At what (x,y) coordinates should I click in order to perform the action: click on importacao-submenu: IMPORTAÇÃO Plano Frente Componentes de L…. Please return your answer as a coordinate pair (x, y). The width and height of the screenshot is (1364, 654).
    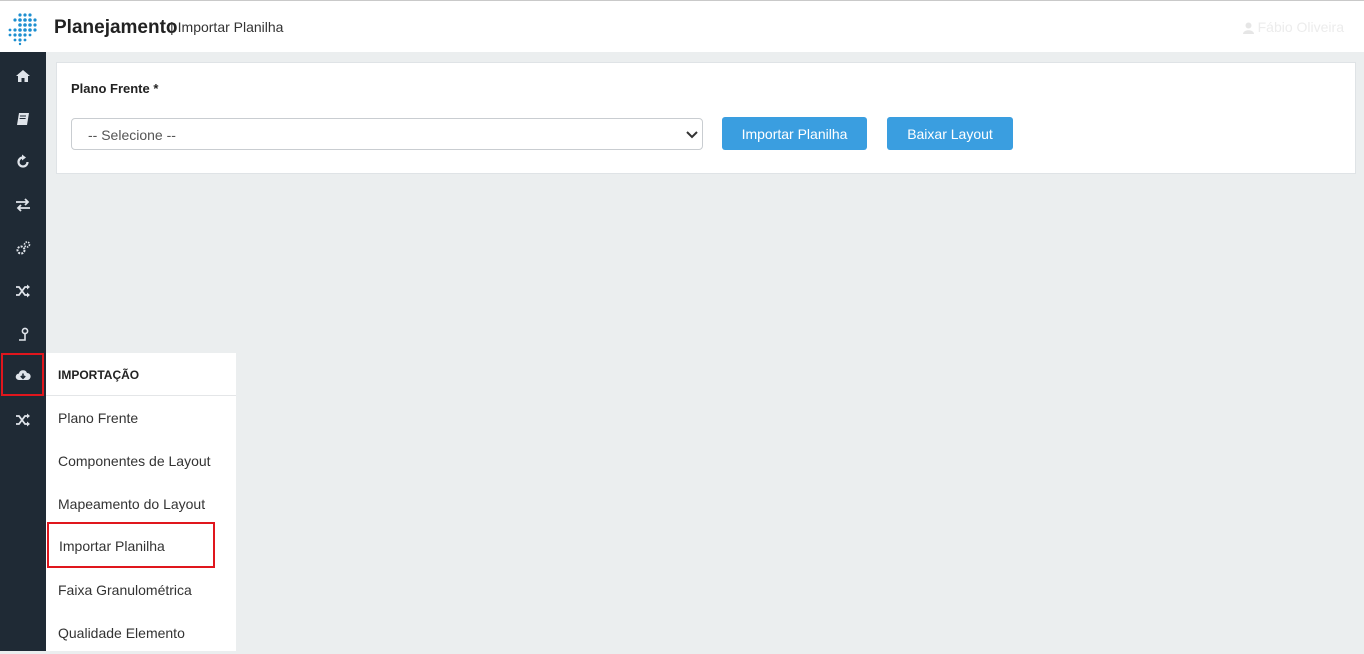
    Looking at the image, I should click on (141, 502).